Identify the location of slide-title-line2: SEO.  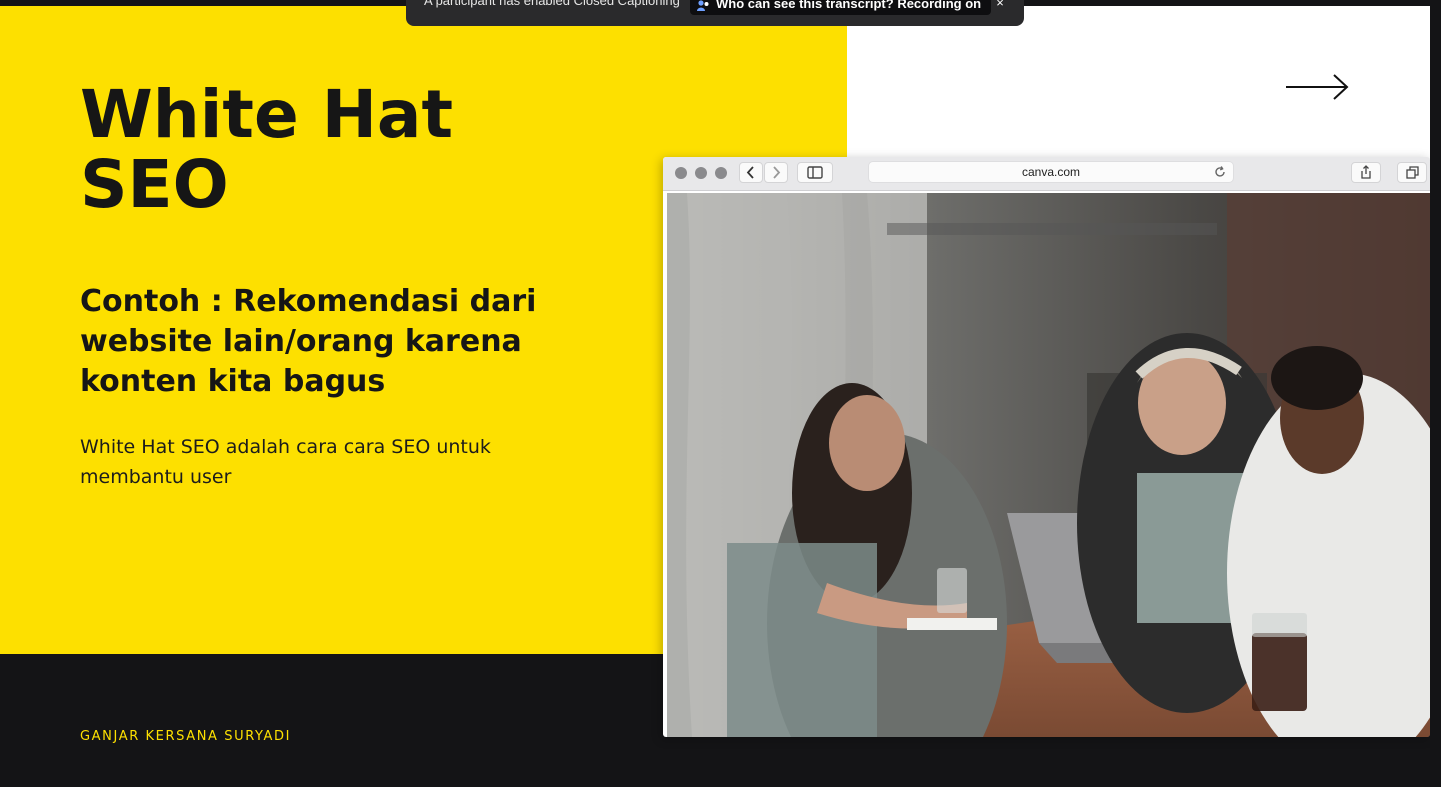
(154, 184).